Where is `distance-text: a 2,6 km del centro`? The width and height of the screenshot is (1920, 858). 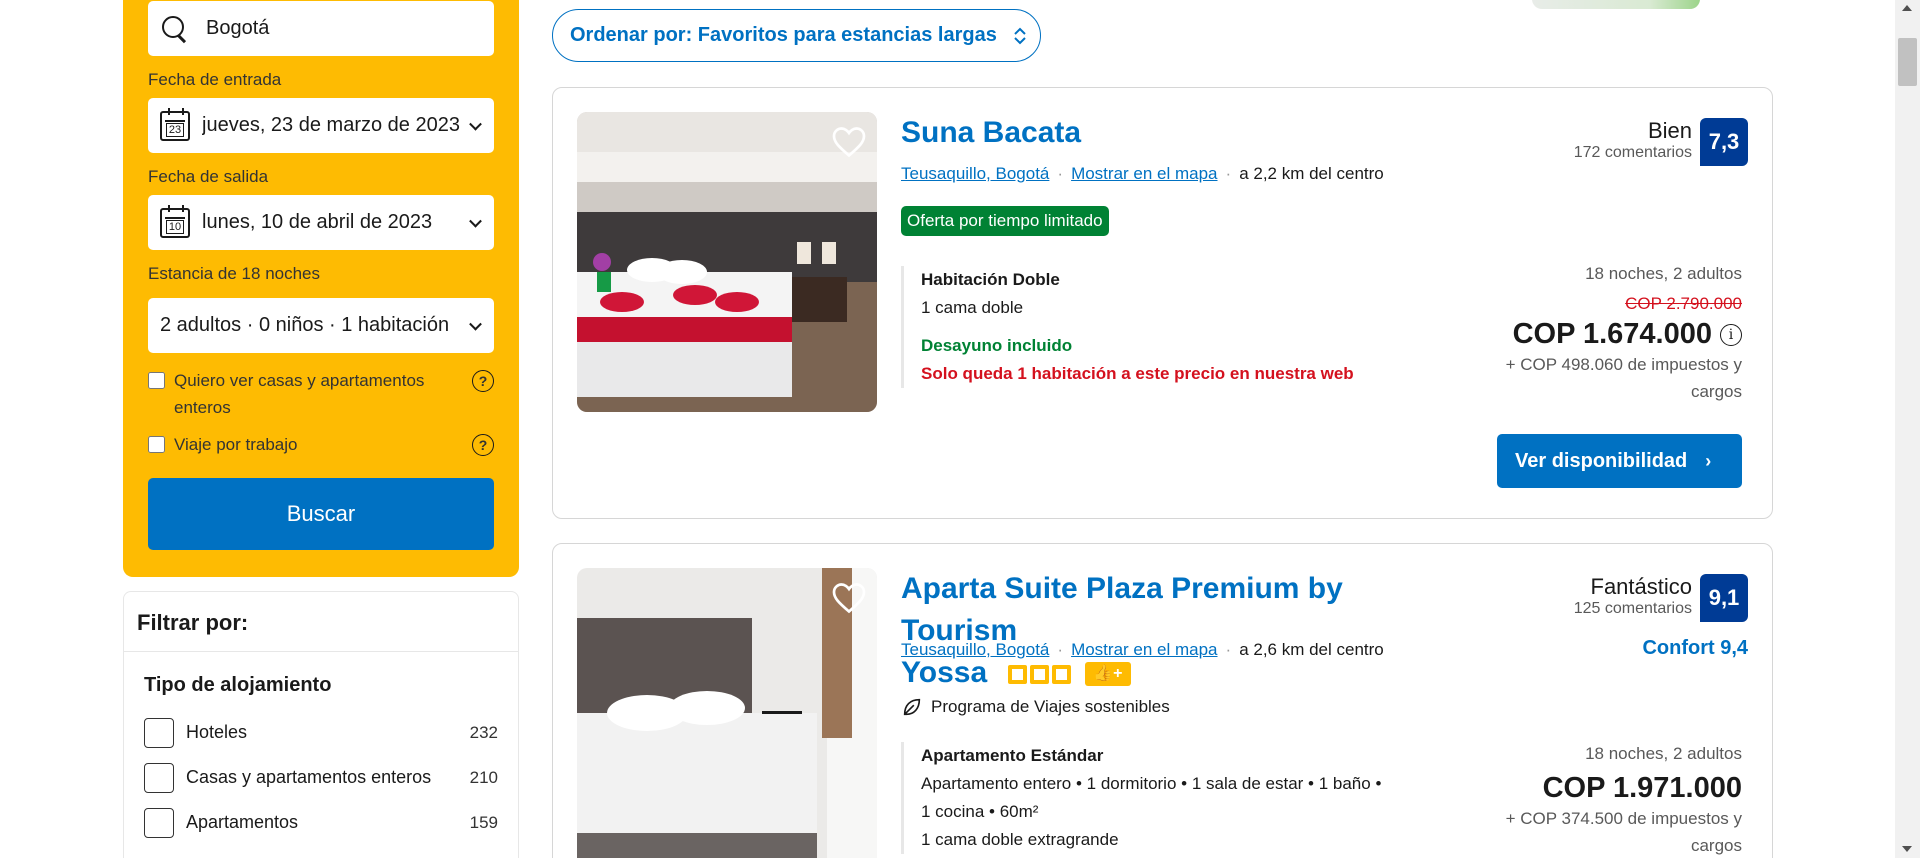
distance-text: a 2,6 km del centro is located at coordinates (1311, 649).